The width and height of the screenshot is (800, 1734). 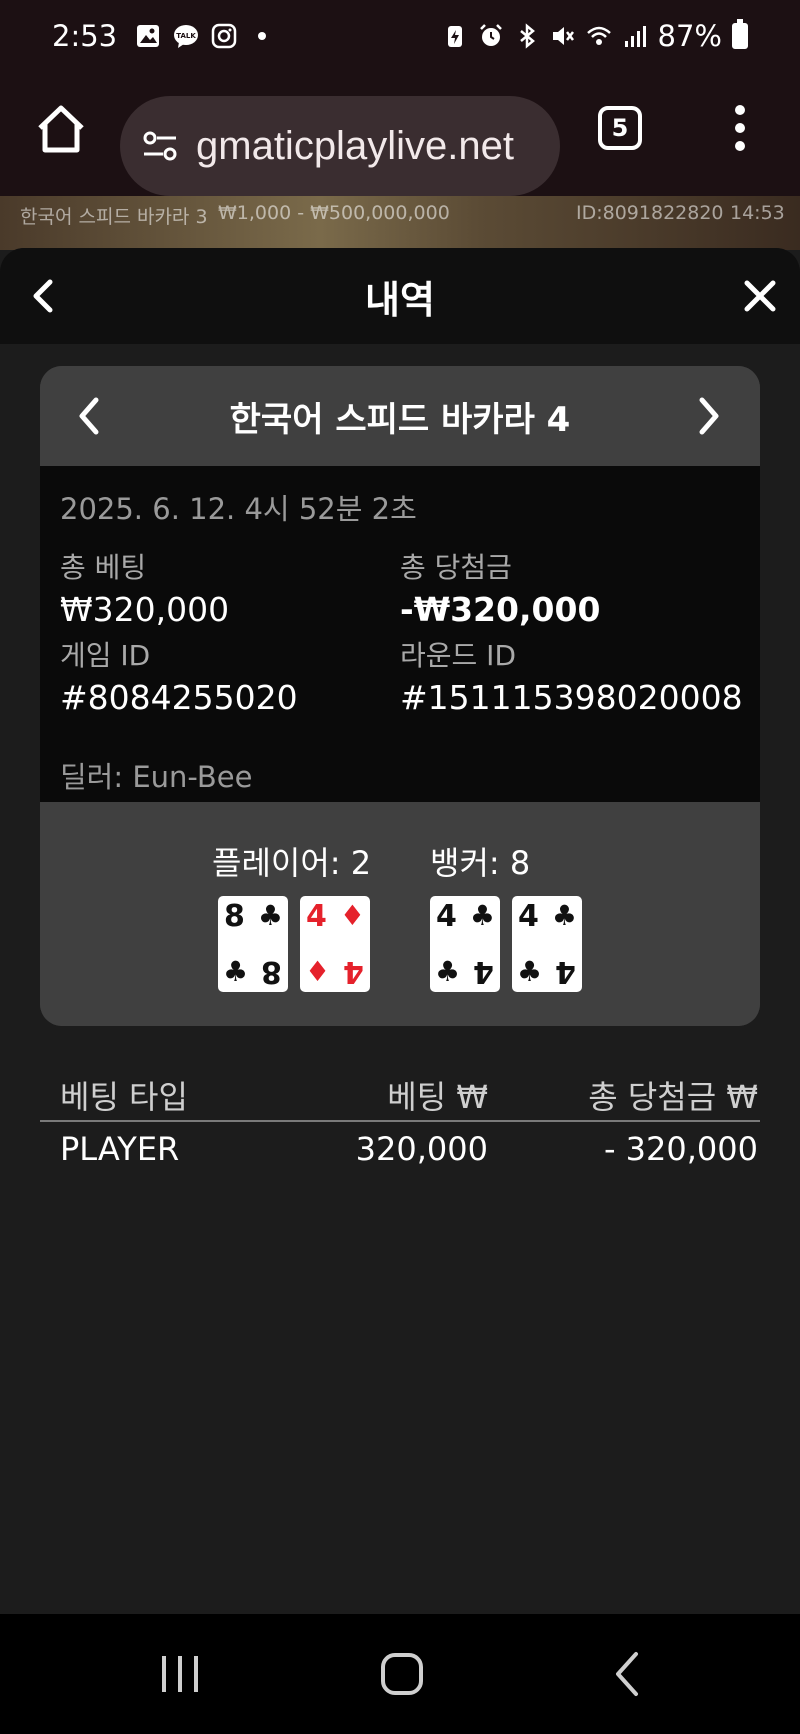 What do you see at coordinates (156, 777) in the screenshot?
I see `dealer-name: 딜러: Eun-Bee` at bounding box center [156, 777].